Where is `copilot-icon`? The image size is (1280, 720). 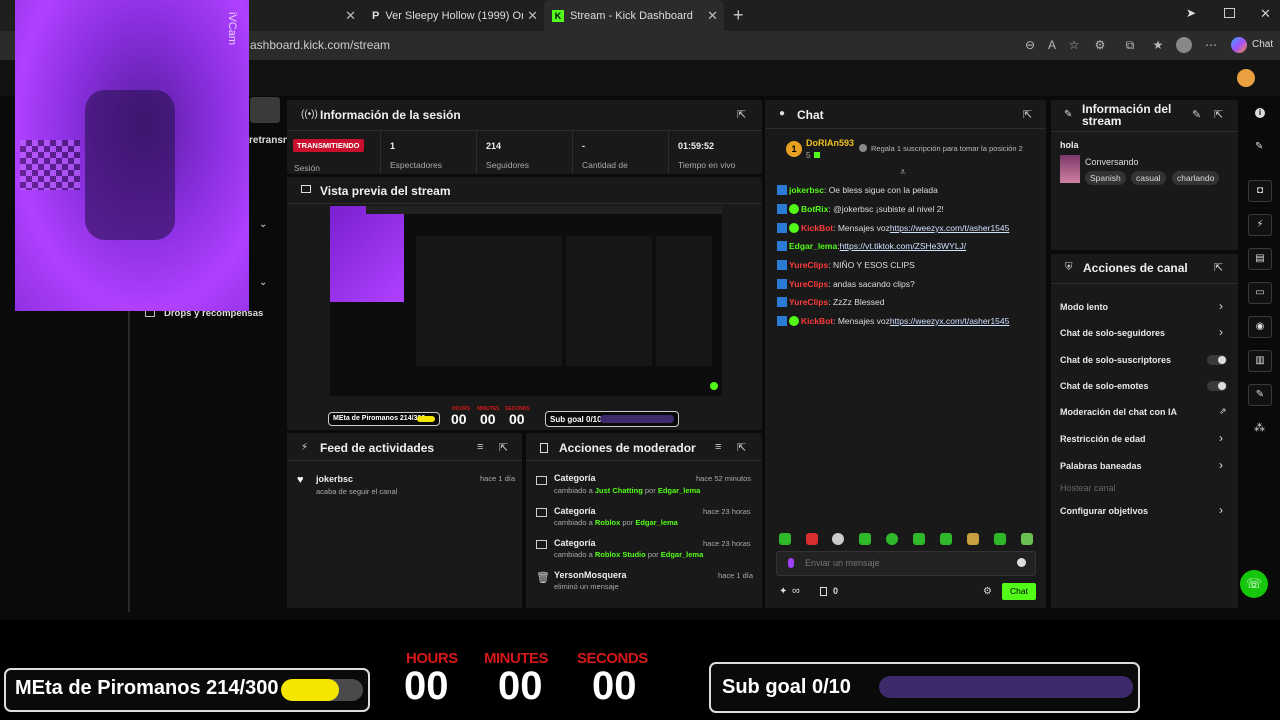
copilot-icon is located at coordinates (1239, 45).